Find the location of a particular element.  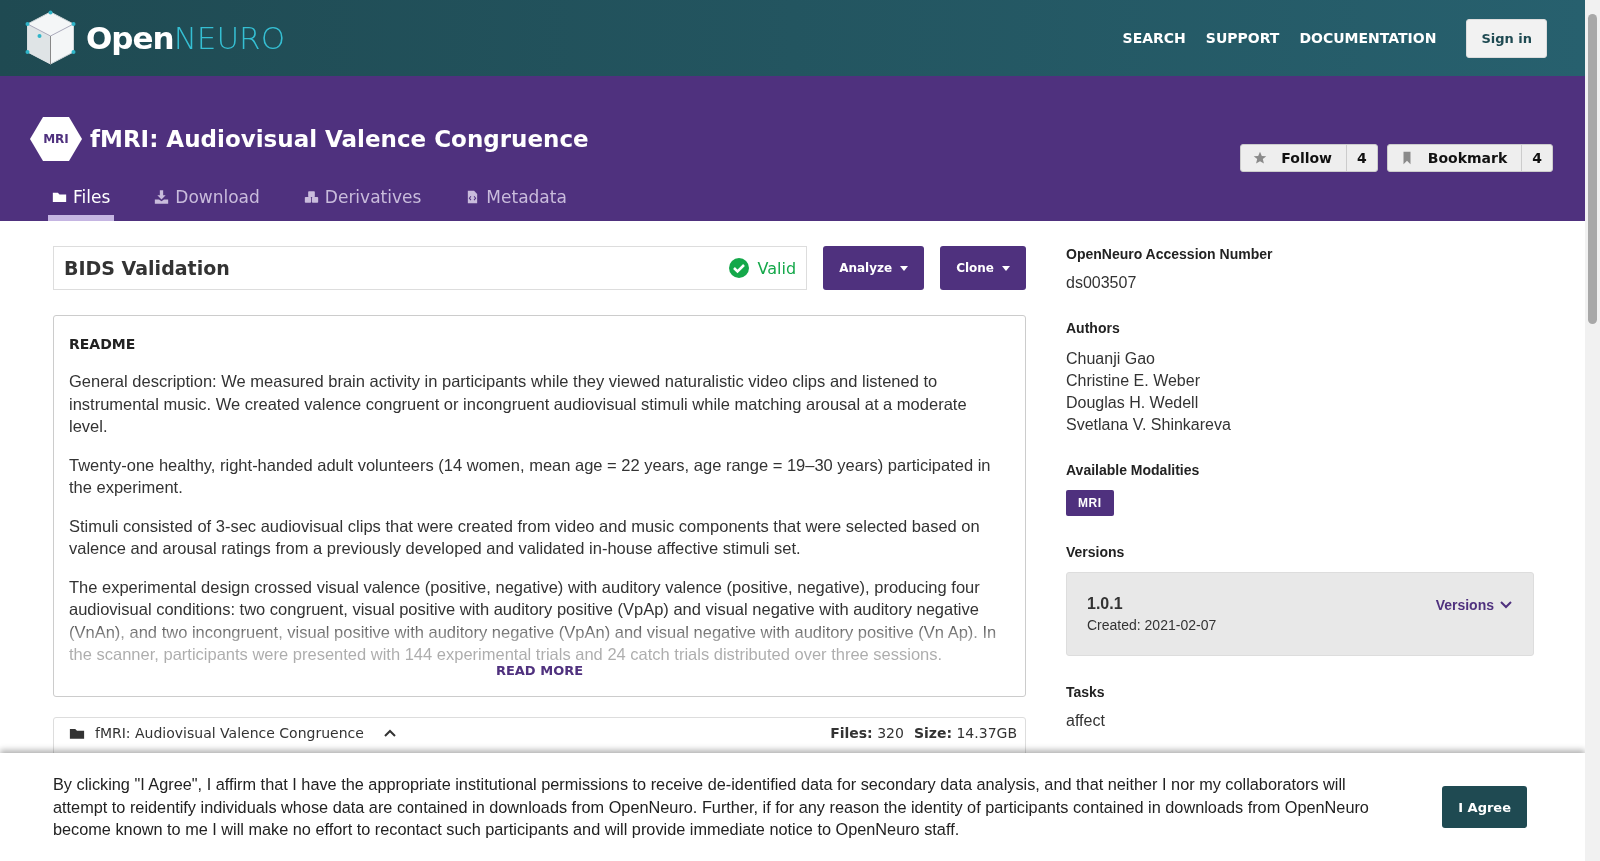

nav-link: SEARCH is located at coordinates (1154, 38).